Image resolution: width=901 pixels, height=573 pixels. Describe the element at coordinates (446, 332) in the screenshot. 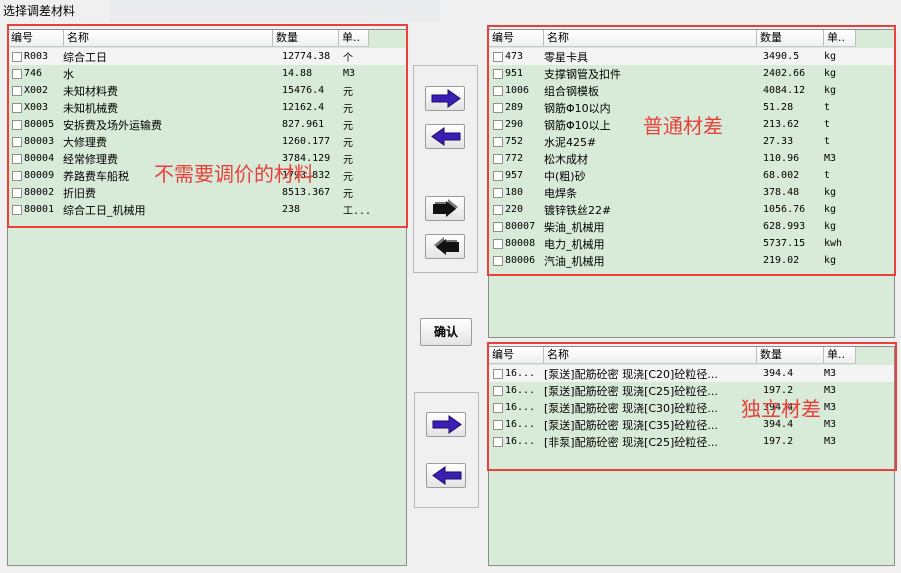

I see `confirm-button: 确认` at that location.